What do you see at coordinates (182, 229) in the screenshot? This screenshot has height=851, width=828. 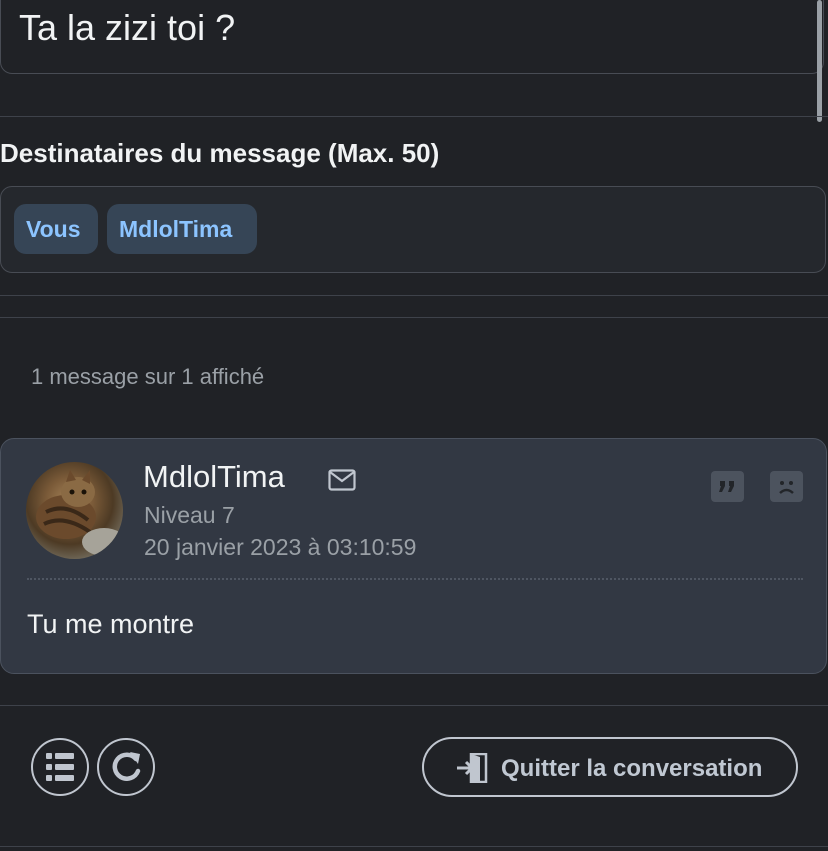 I see `recipient-chip-mdloltima: MdlolTima` at bounding box center [182, 229].